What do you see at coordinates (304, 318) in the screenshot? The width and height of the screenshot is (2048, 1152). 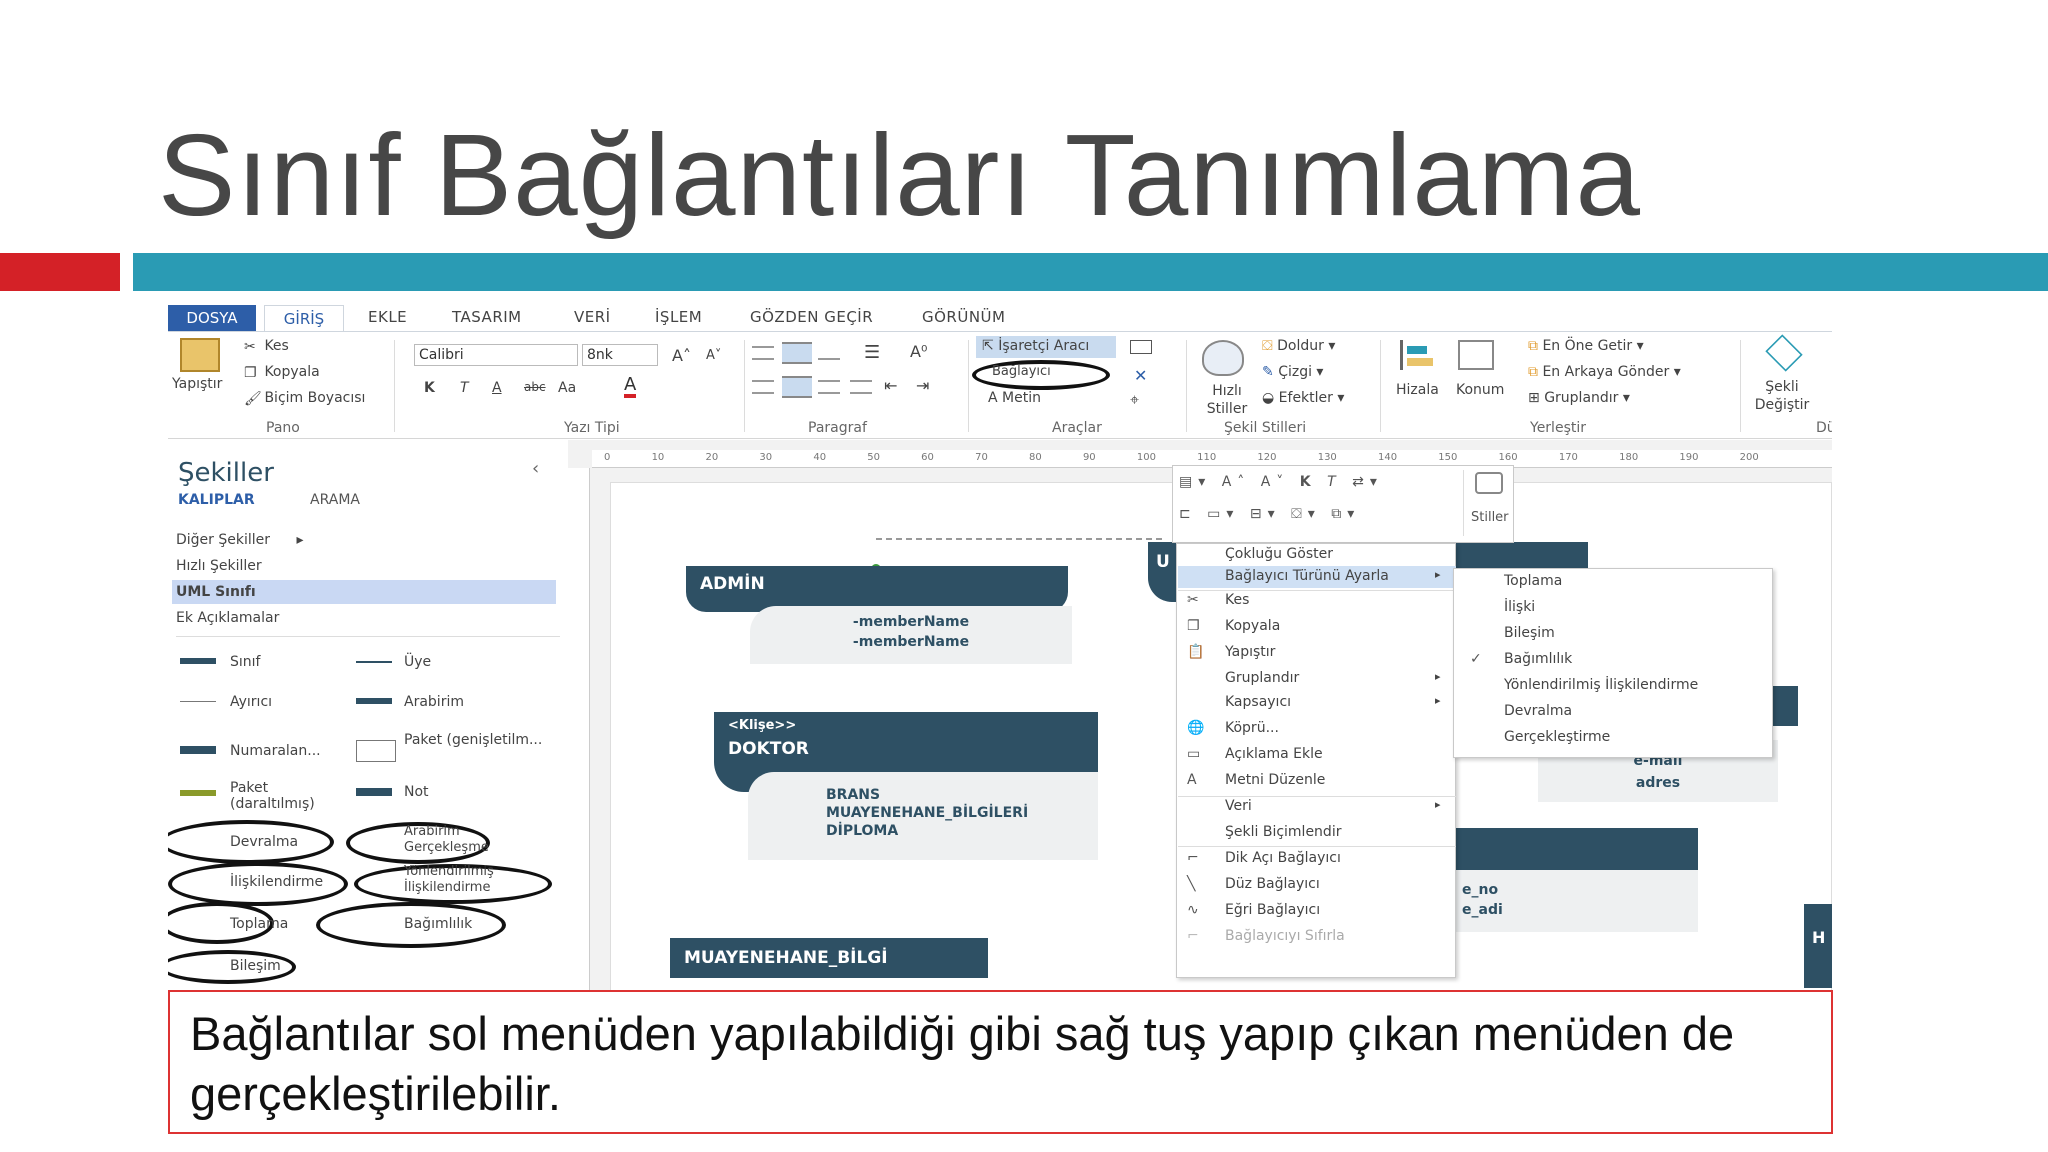 I see `tab-giris: GİRİŞ` at bounding box center [304, 318].